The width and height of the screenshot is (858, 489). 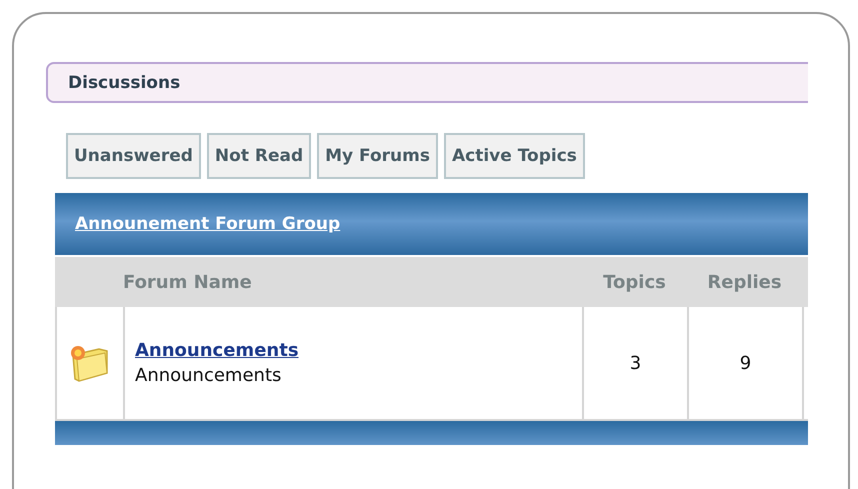 What do you see at coordinates (636, 363) in the screenshot?
I see `topics-cell: 3` at bounding box center [636, 363].